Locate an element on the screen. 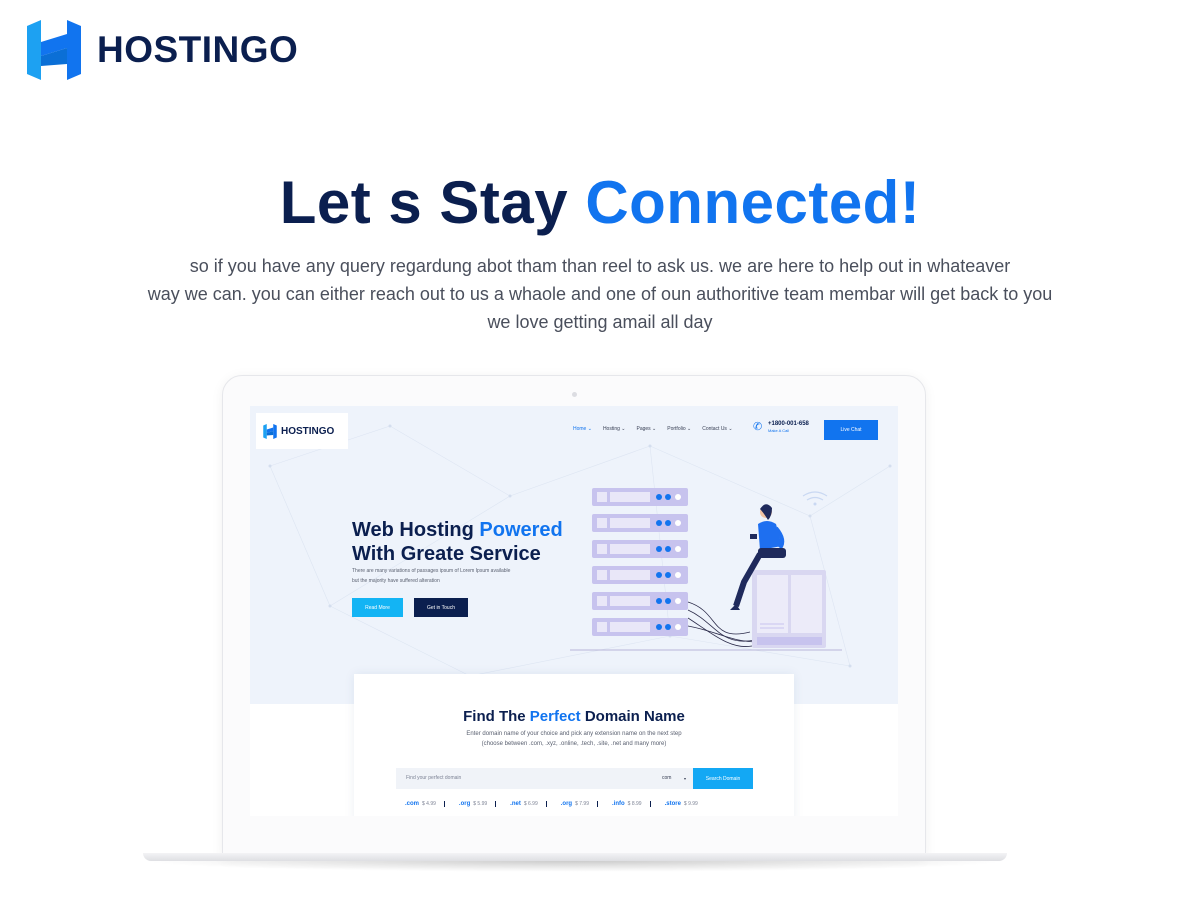 The width and height of the screenshot is (1200, 900). domain-search-input: Find your perfect domain is located at coordinates (433, 778).